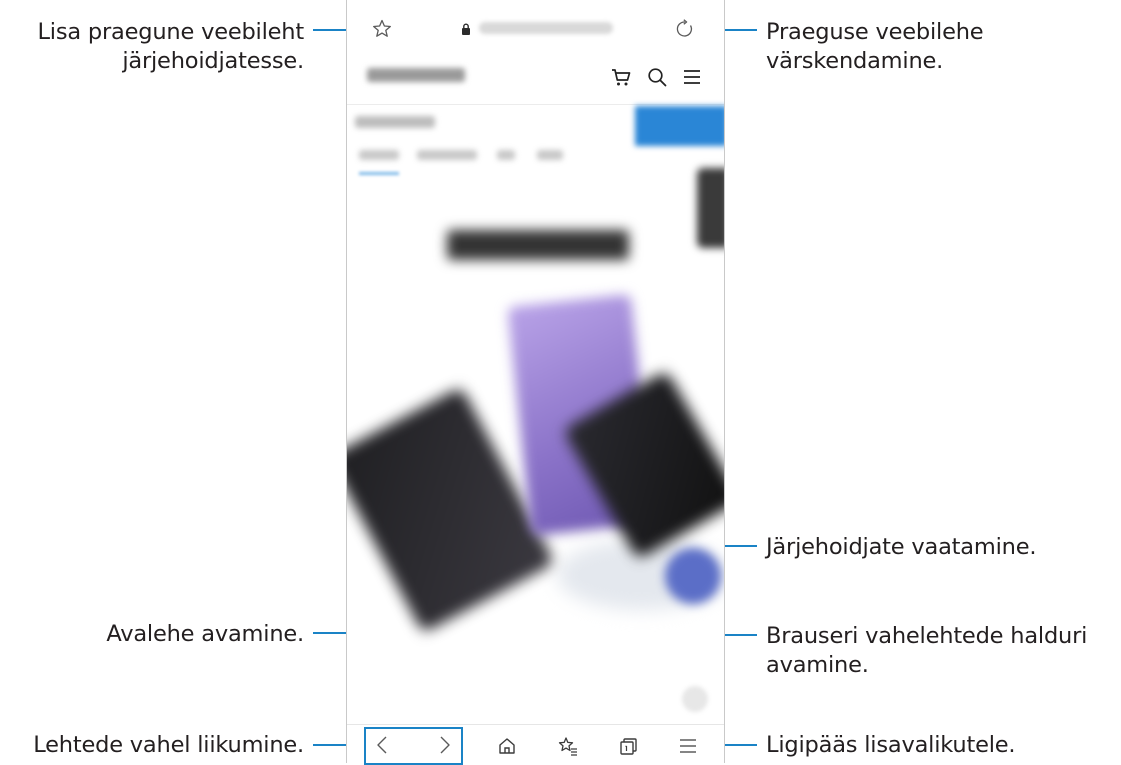 This screenshot has height=765, width=1121. I want to click on callout-tabs-manager: Brauseri vahelehtede halduri avamine., so click(927, 650).